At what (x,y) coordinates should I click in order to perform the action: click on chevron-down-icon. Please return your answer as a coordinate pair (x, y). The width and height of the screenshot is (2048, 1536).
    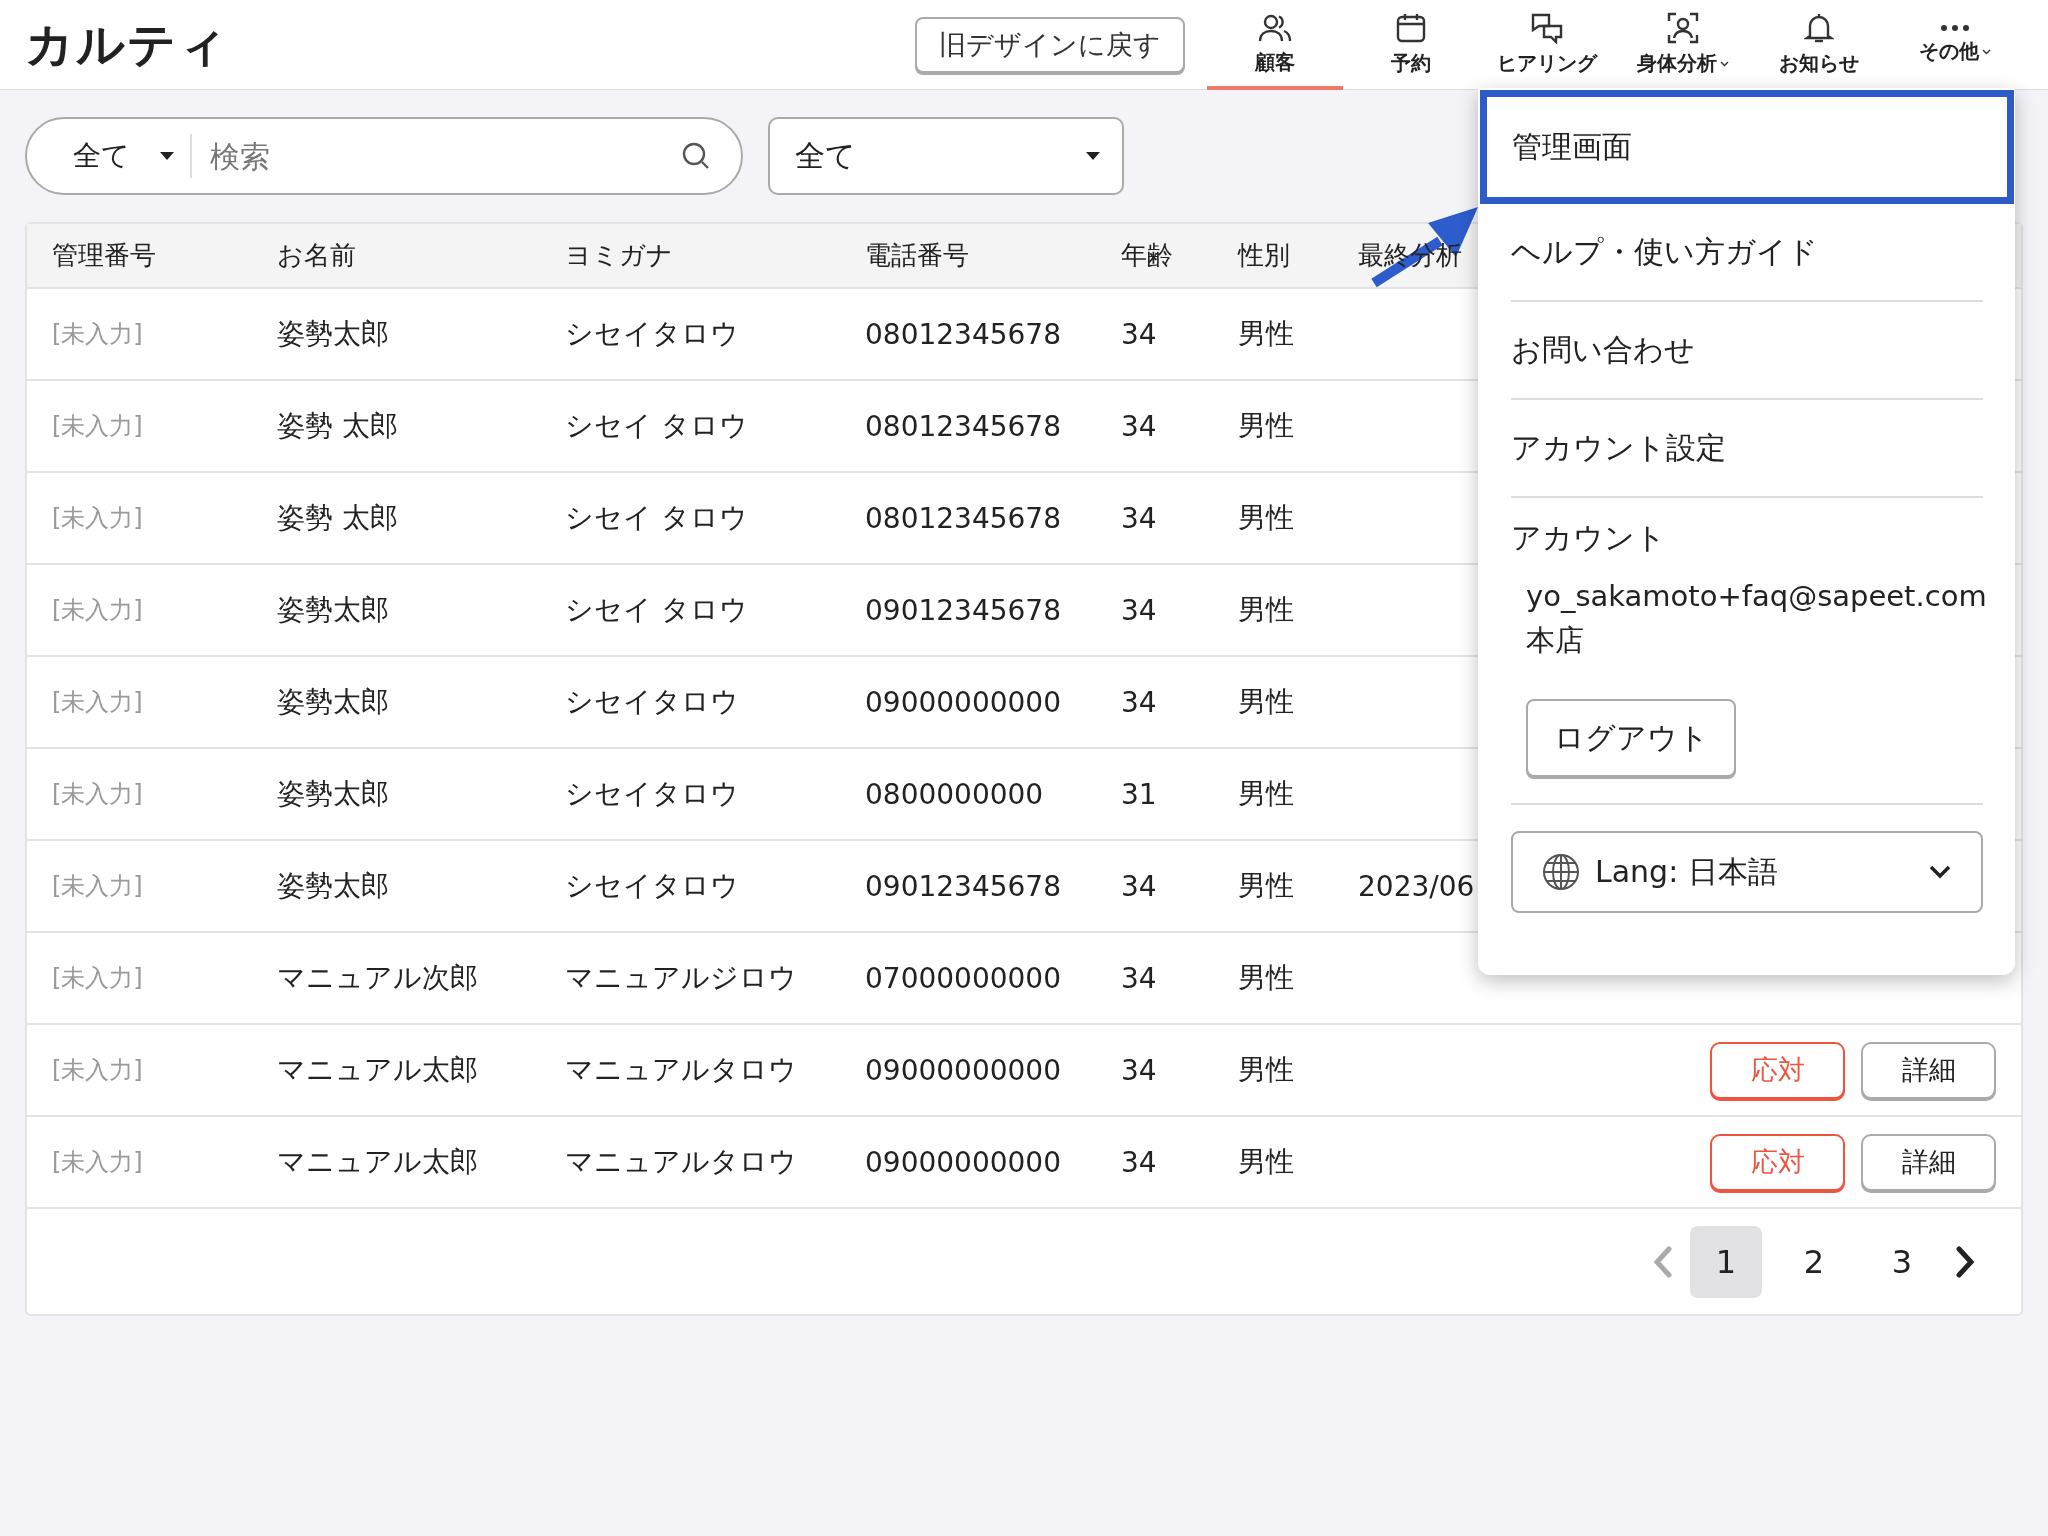
    Looking at the image, I should click on (1940, 872).